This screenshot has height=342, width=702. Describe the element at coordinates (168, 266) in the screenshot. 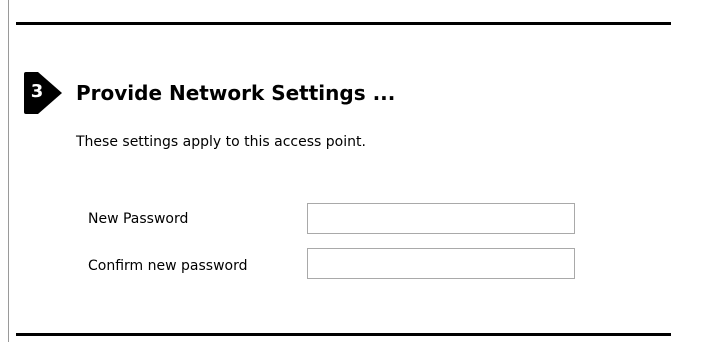

I see `confirm-password-label: Confirm new password` at that location.